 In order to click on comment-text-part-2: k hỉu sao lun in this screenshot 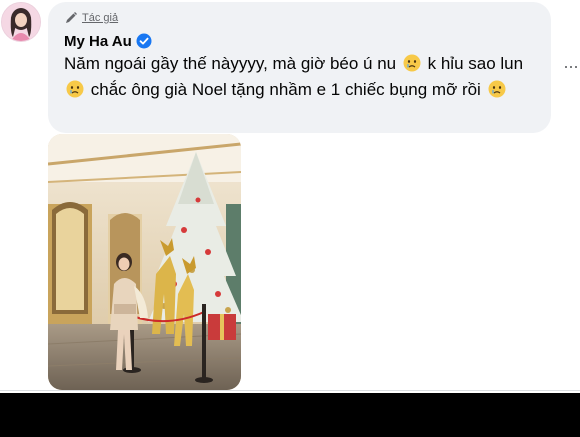, I will do `click(475, 63)`.